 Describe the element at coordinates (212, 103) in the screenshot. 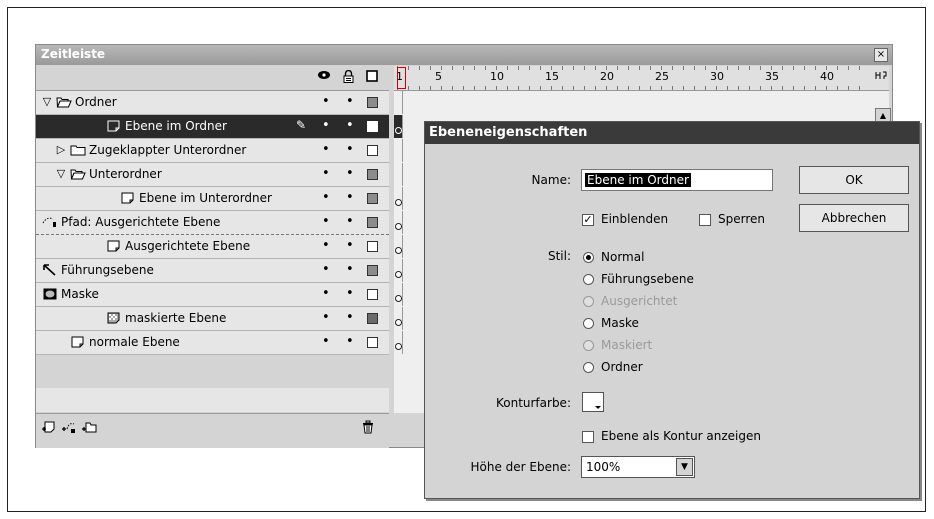

I see `layer-row: ▽ Ordner • •` at that location.